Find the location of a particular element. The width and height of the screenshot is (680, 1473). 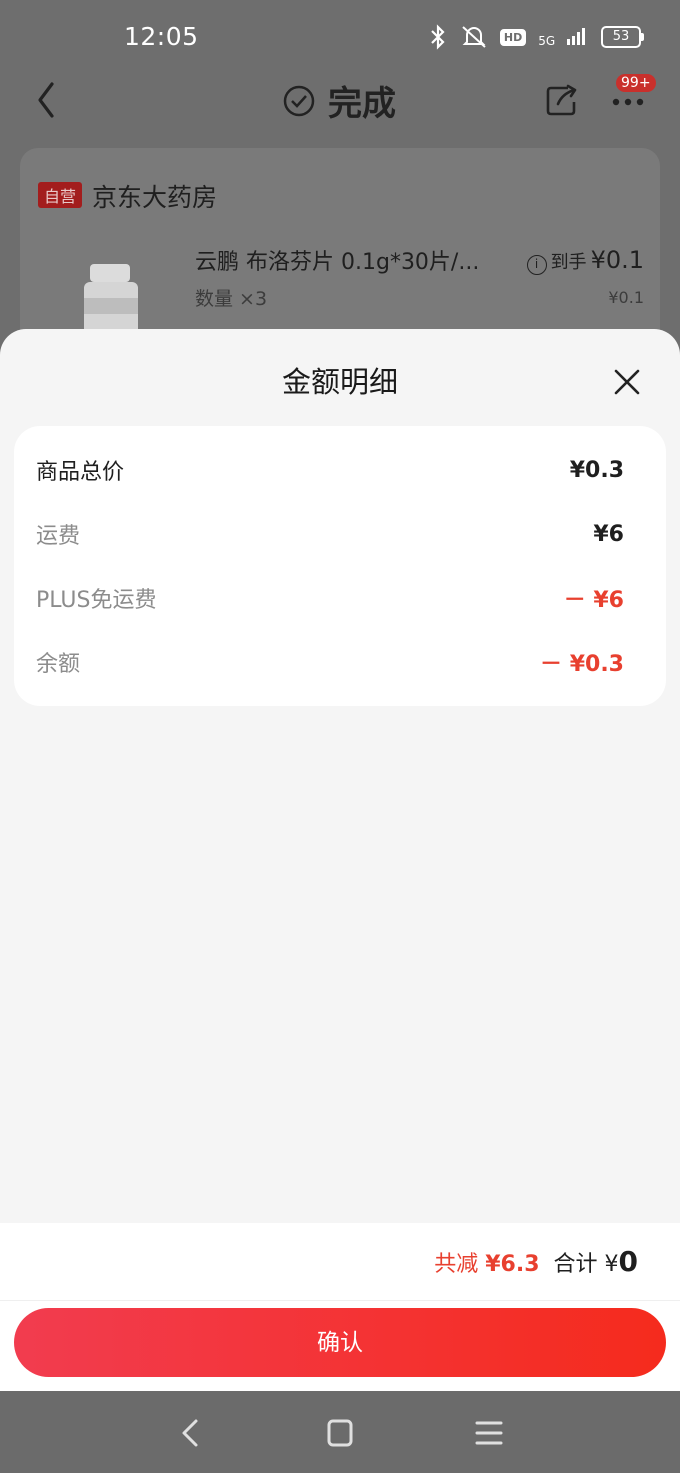

row-value: ¥0.3 is located at coordinates (596, 470).